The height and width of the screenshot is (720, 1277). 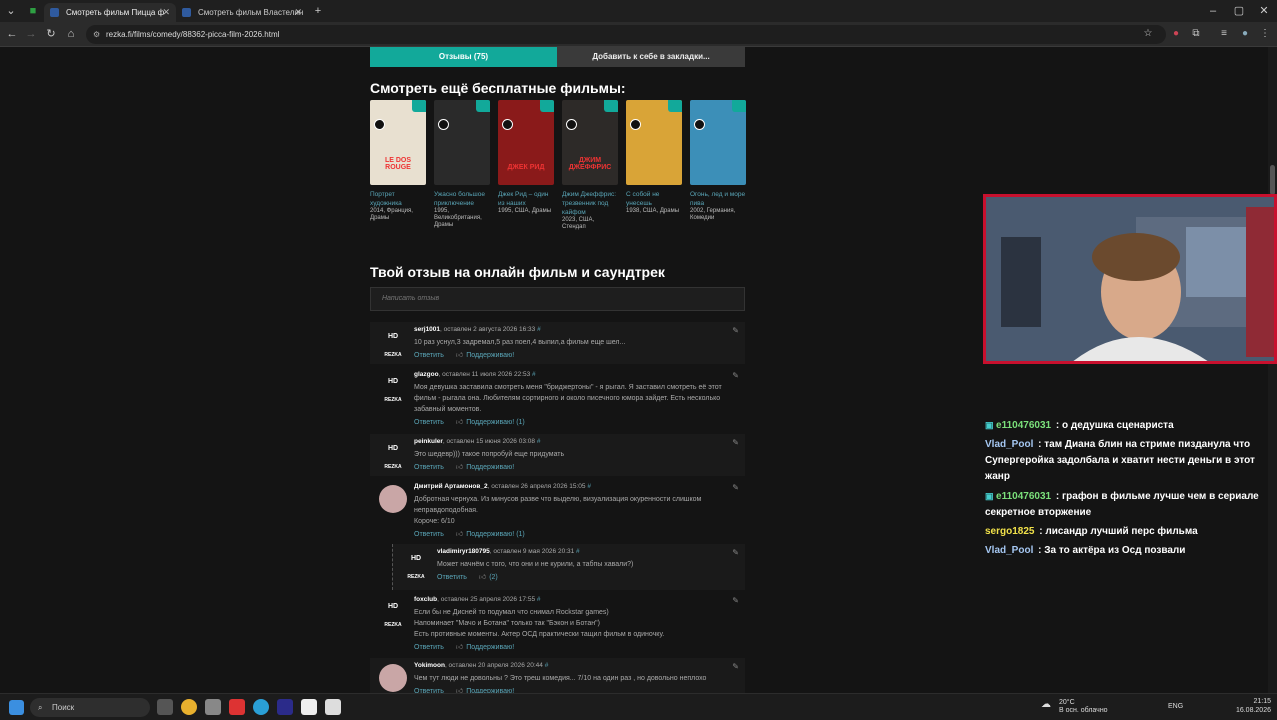 I want to click on telegram-icon, so click(x=261, y=707).